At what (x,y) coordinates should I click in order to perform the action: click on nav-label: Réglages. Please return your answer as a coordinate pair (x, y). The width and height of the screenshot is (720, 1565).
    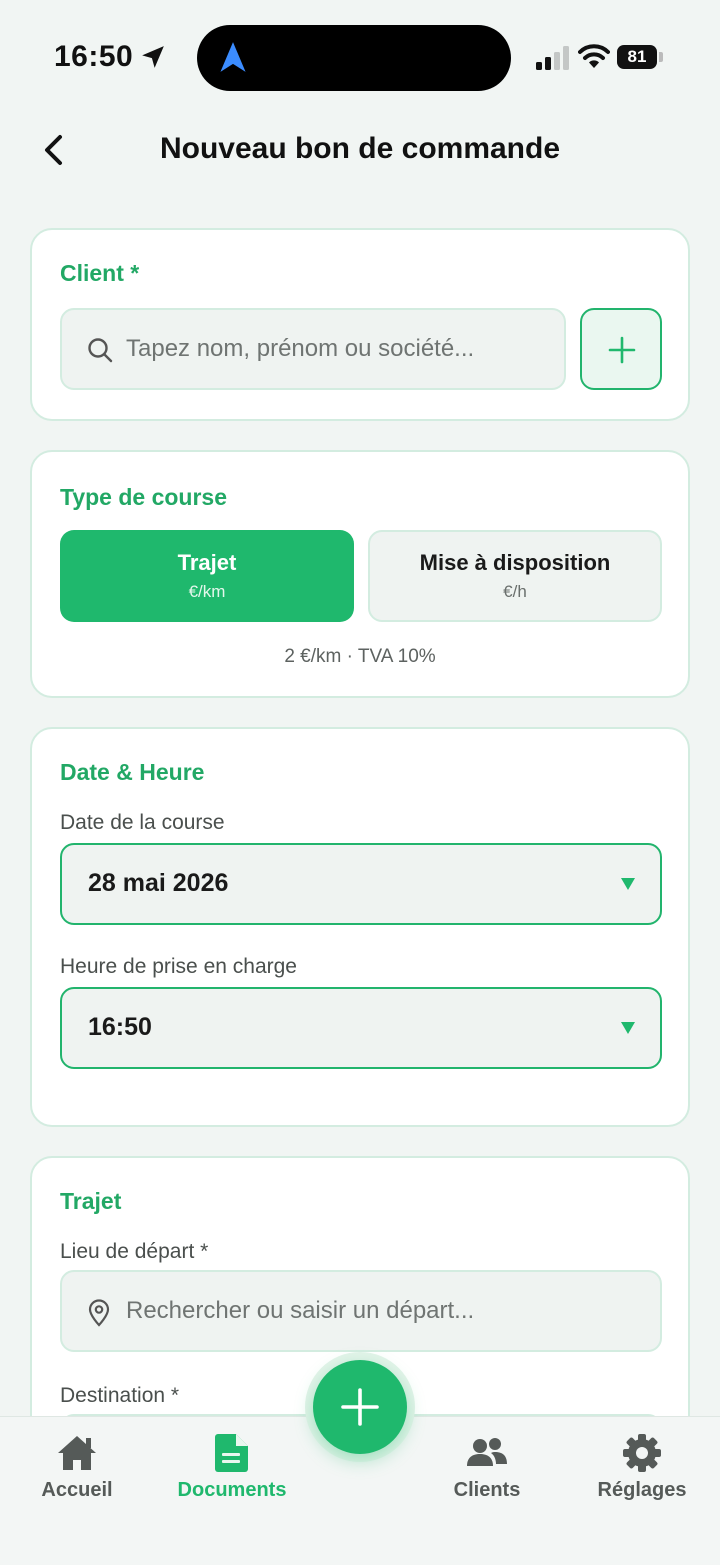
    Looking at the image, I should click on (642, 1490).